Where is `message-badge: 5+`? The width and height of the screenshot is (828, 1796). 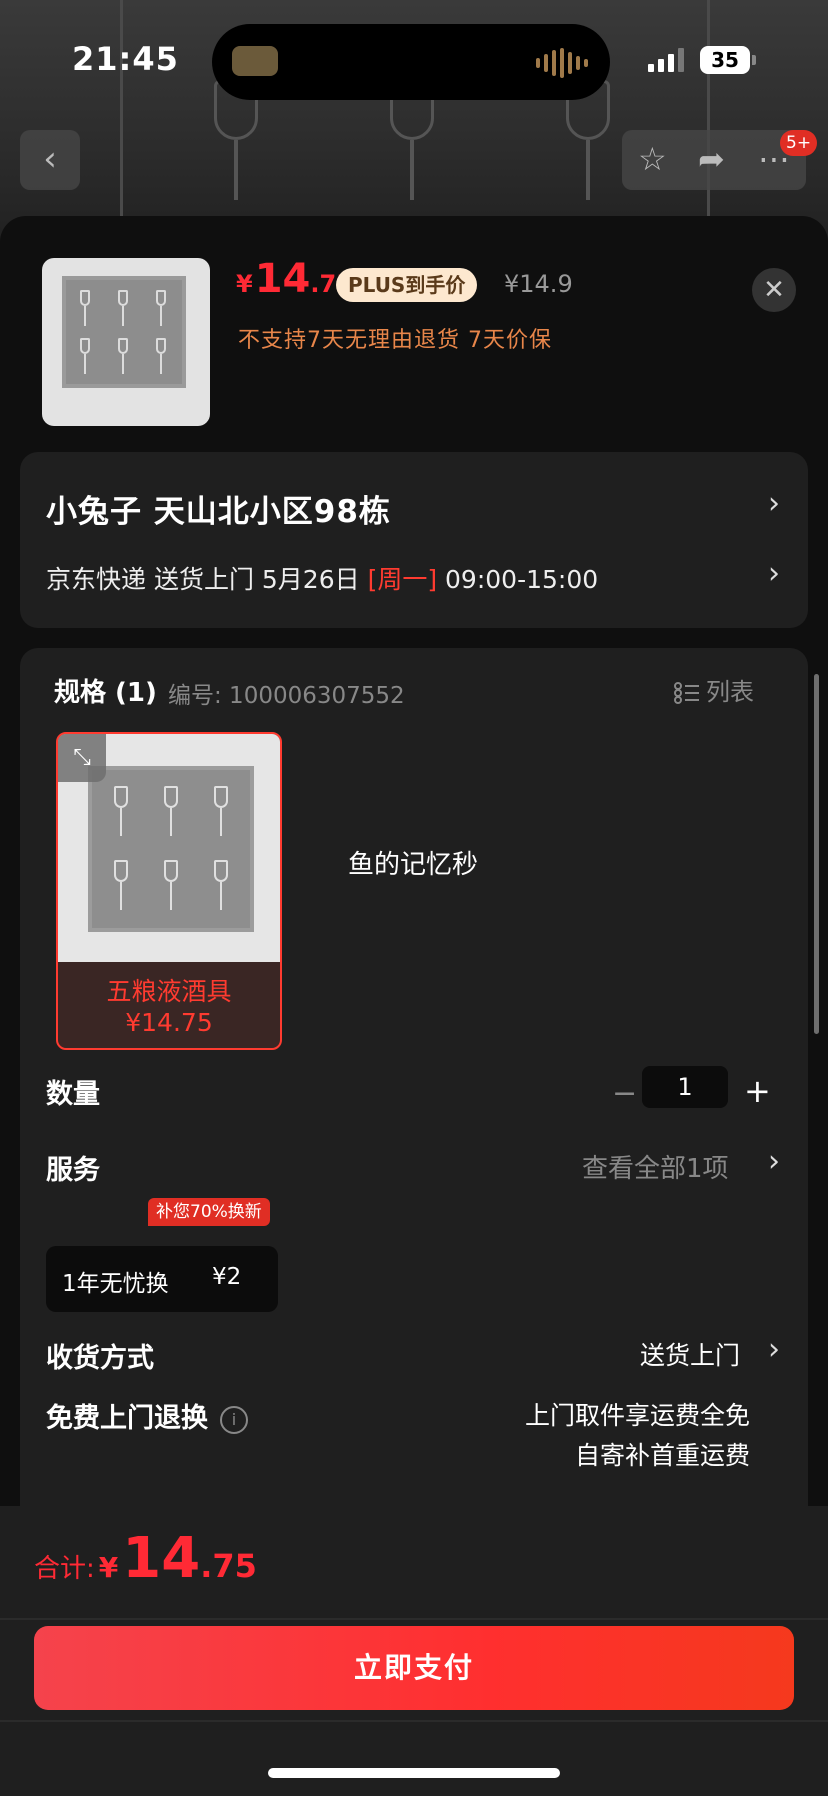 message-badge: 5+ is located at coordinates (799, 143).